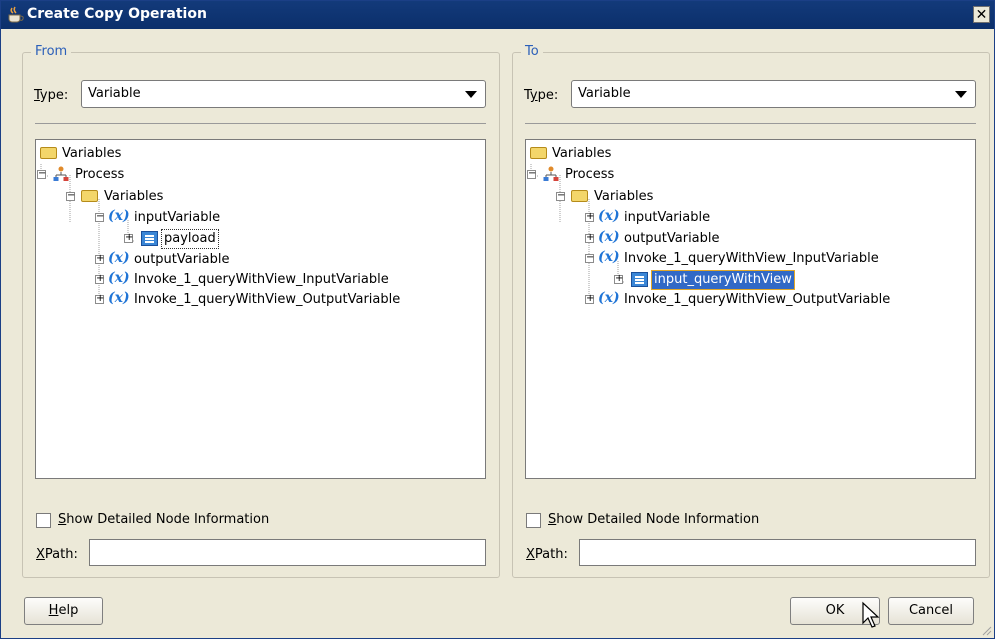  Describe the element at coordinates (43, 520) in the screenshot. I see `from-show-detailed-checkbox` at that location.